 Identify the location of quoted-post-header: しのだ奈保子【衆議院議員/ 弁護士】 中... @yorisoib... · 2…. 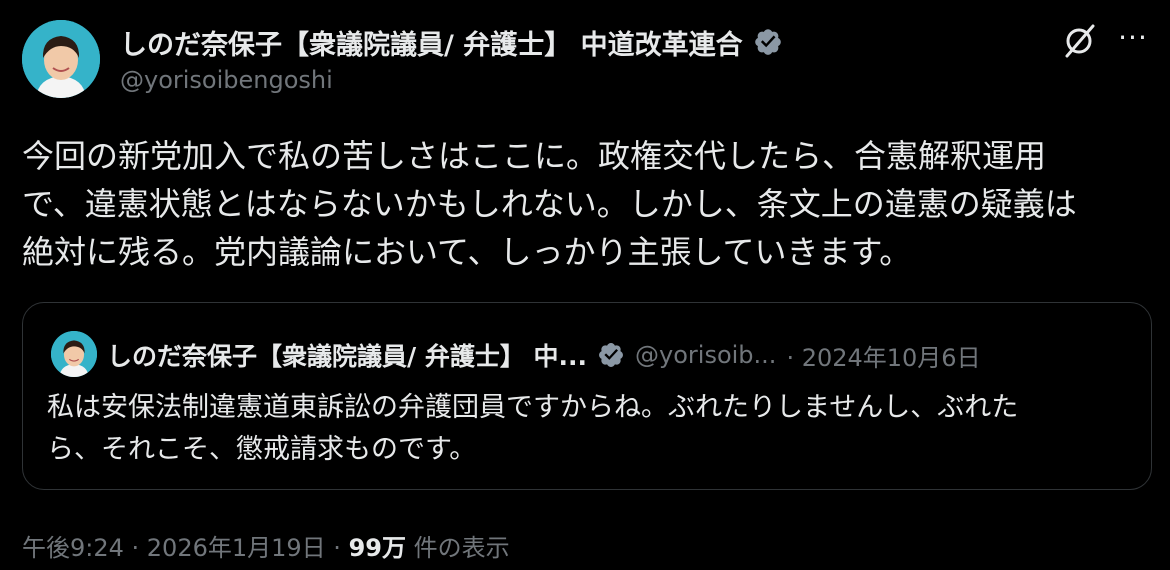
(544, 355).